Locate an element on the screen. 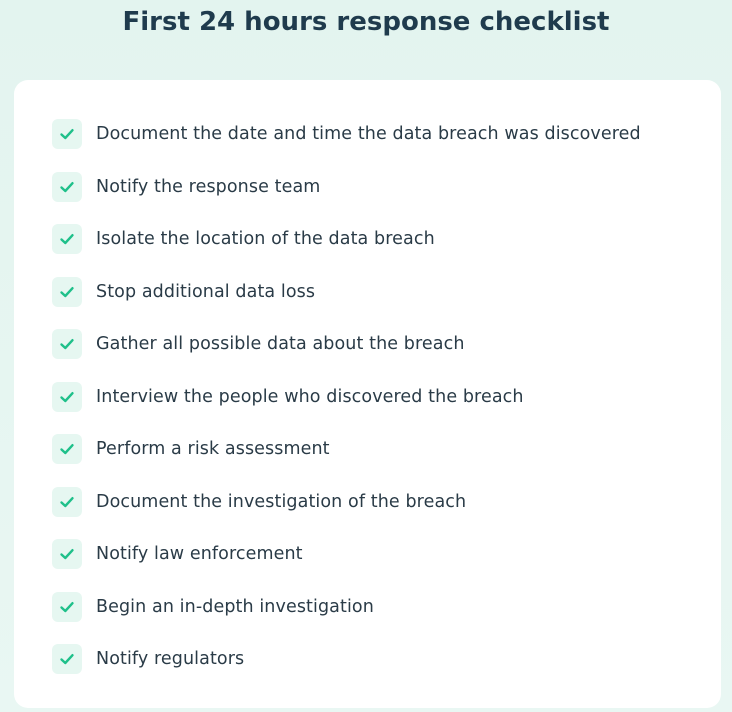 The image size is (732, 712). checklist-item-label: Begin an in-depth investigation is located at coordinates (235, 606).